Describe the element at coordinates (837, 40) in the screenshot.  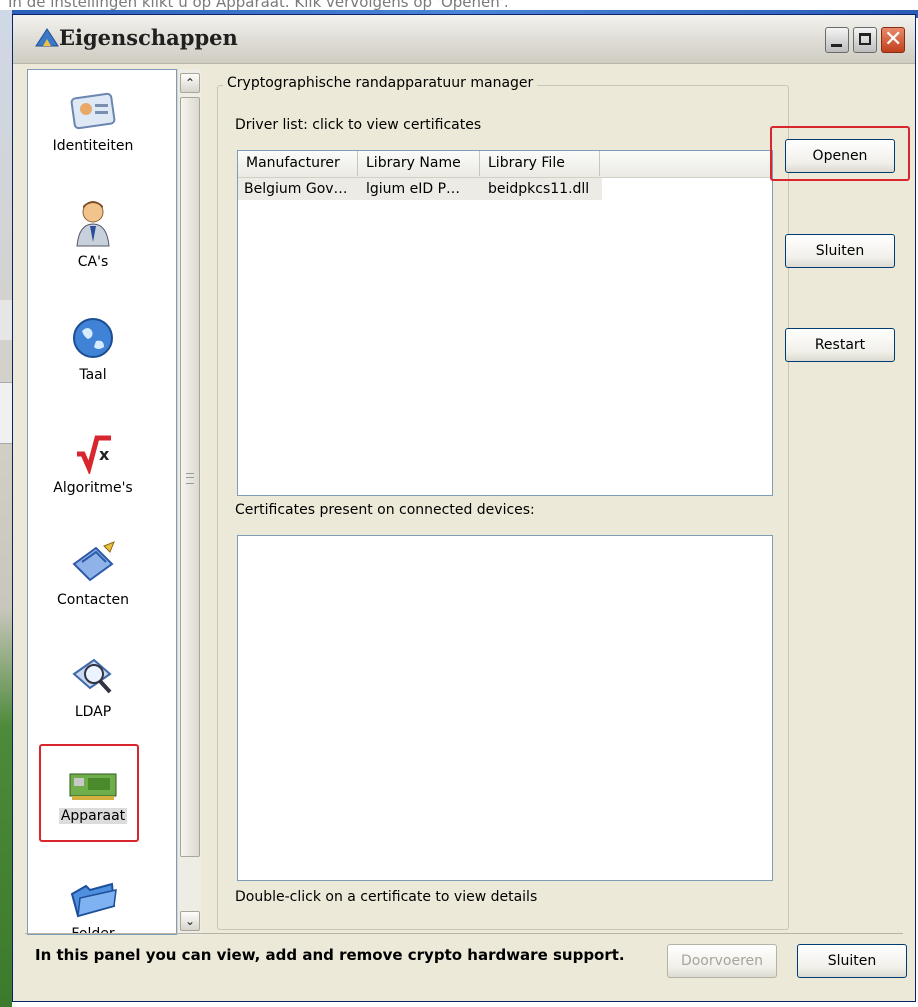
I see `minimize-button` at that location.